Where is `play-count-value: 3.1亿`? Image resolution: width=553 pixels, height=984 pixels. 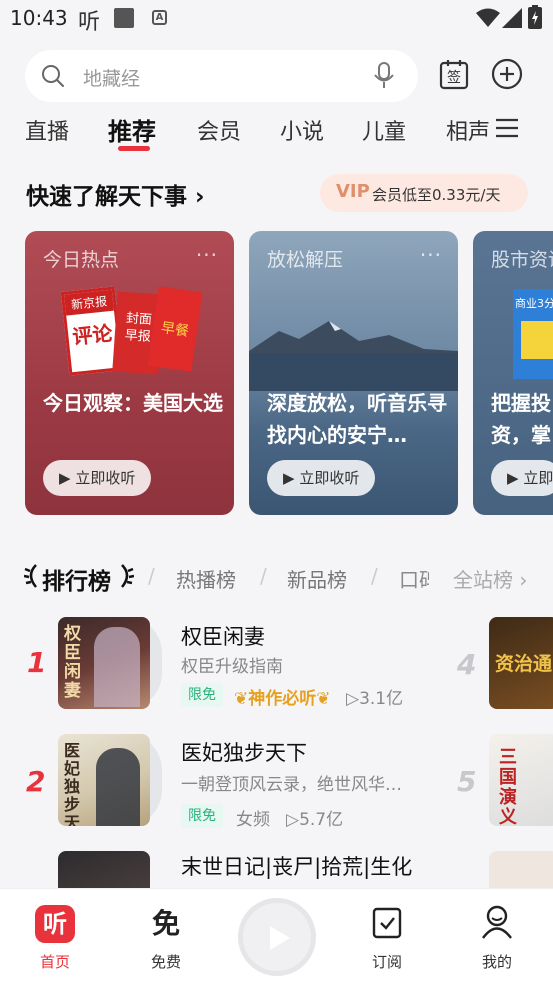 play-count-value: 3.1亿 is located at coordinates (381, 699).